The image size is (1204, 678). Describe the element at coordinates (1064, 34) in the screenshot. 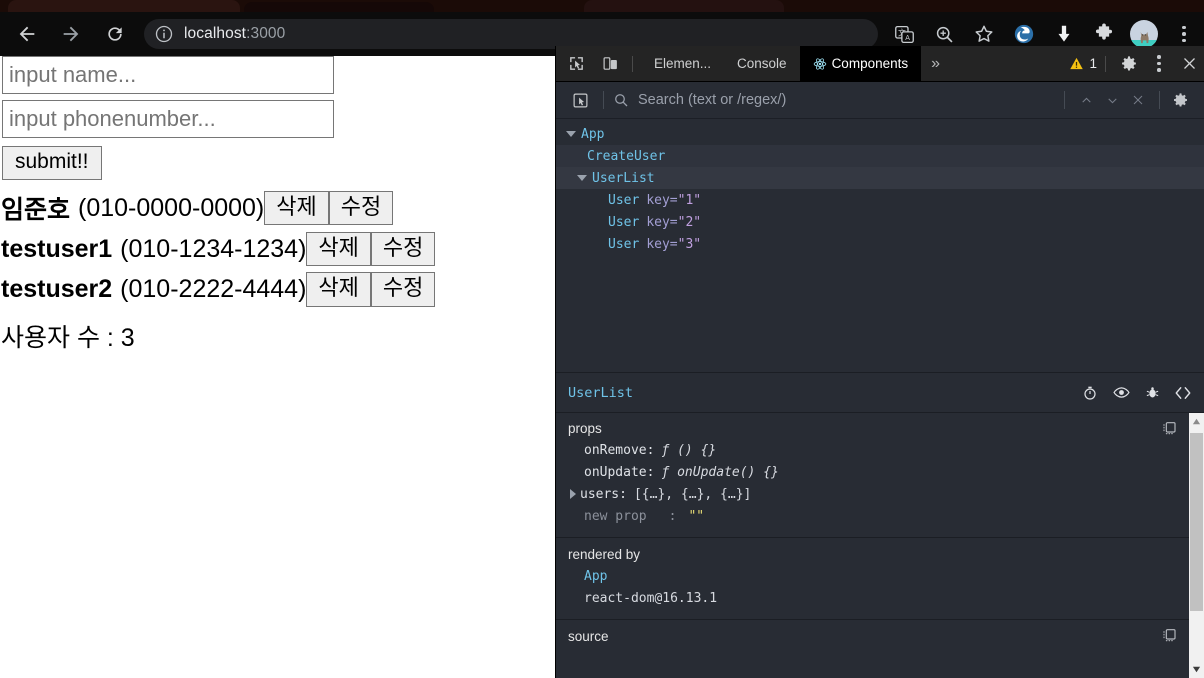

I see `download-button` at that location.